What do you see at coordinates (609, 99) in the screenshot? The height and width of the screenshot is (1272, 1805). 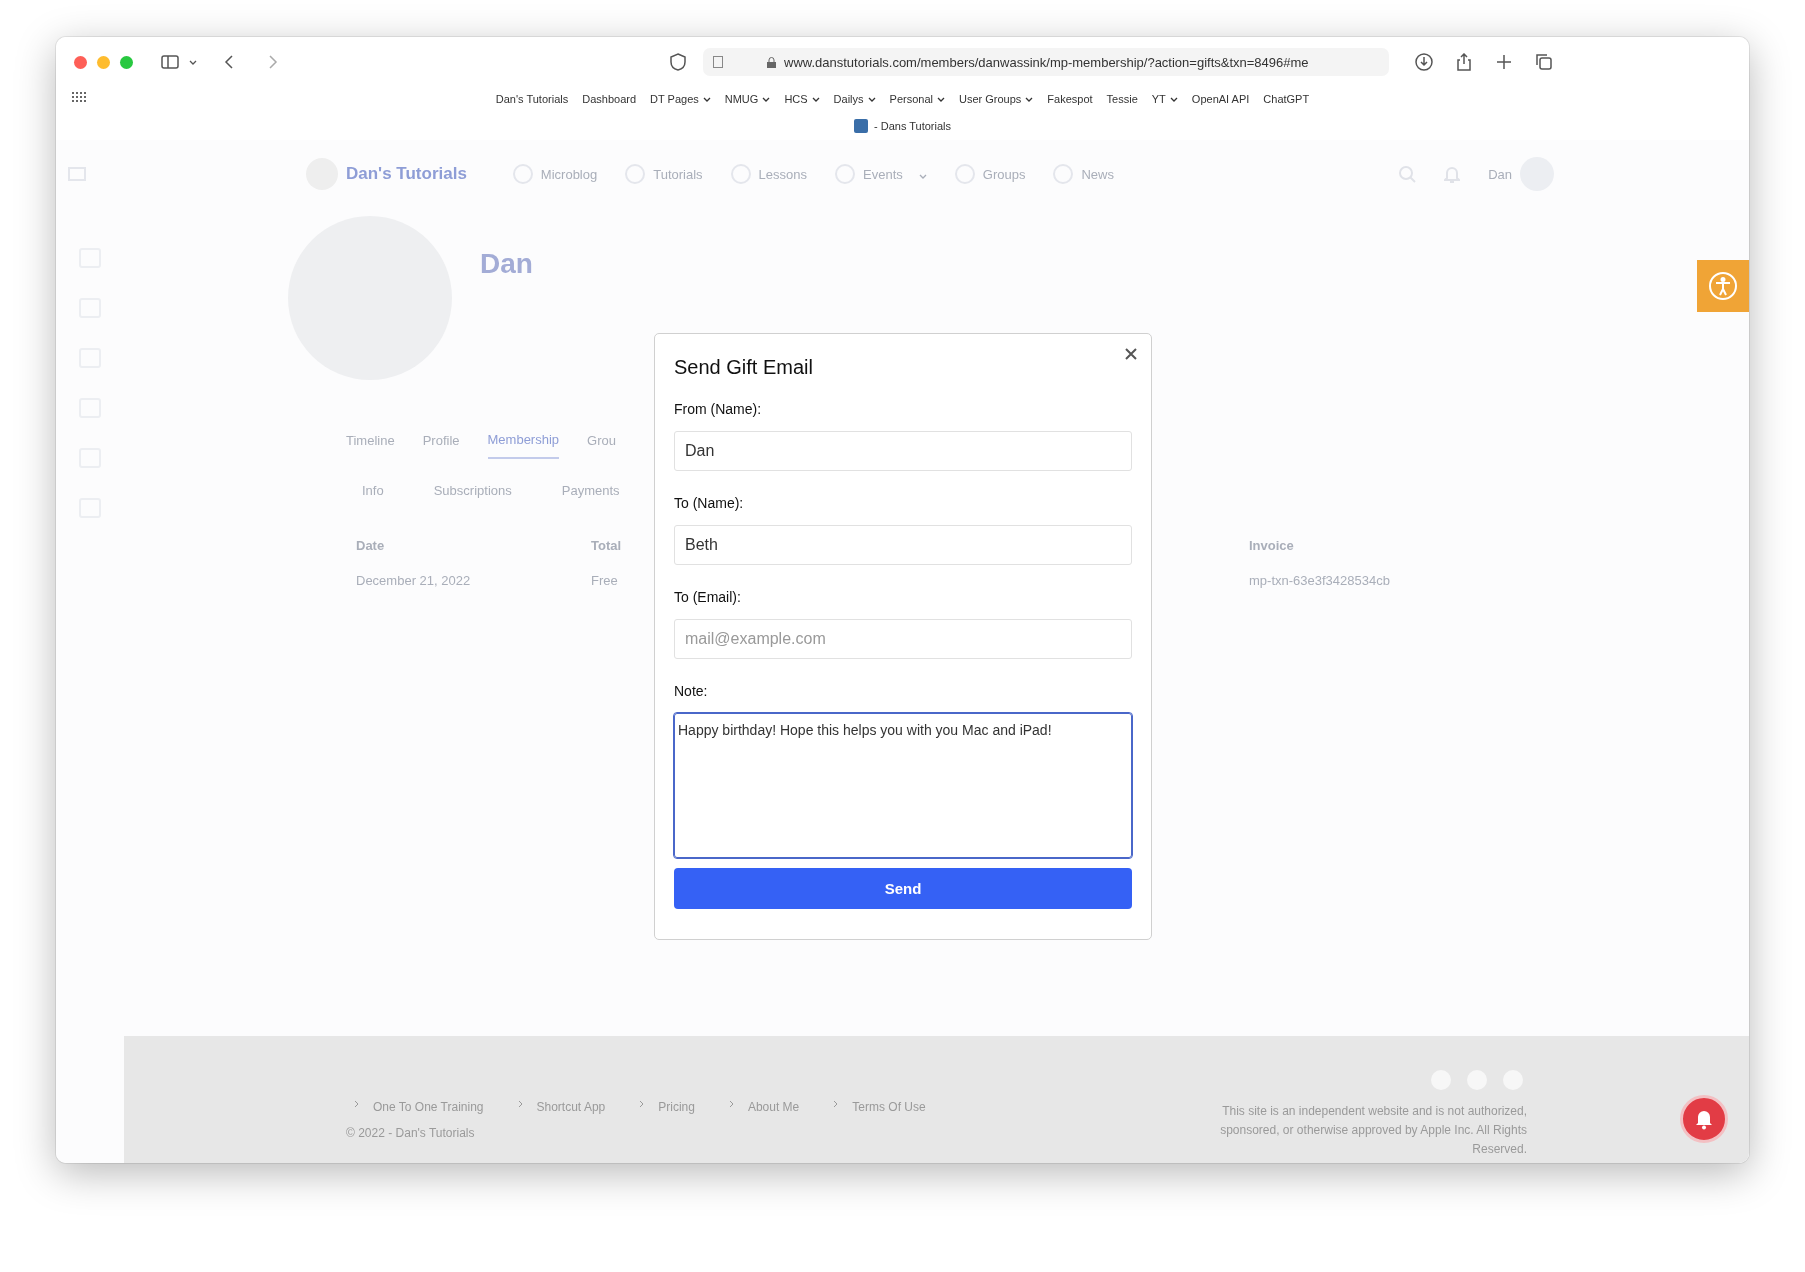 I see `bookmark-item: Dashboard` at bounding box center [609, 99].